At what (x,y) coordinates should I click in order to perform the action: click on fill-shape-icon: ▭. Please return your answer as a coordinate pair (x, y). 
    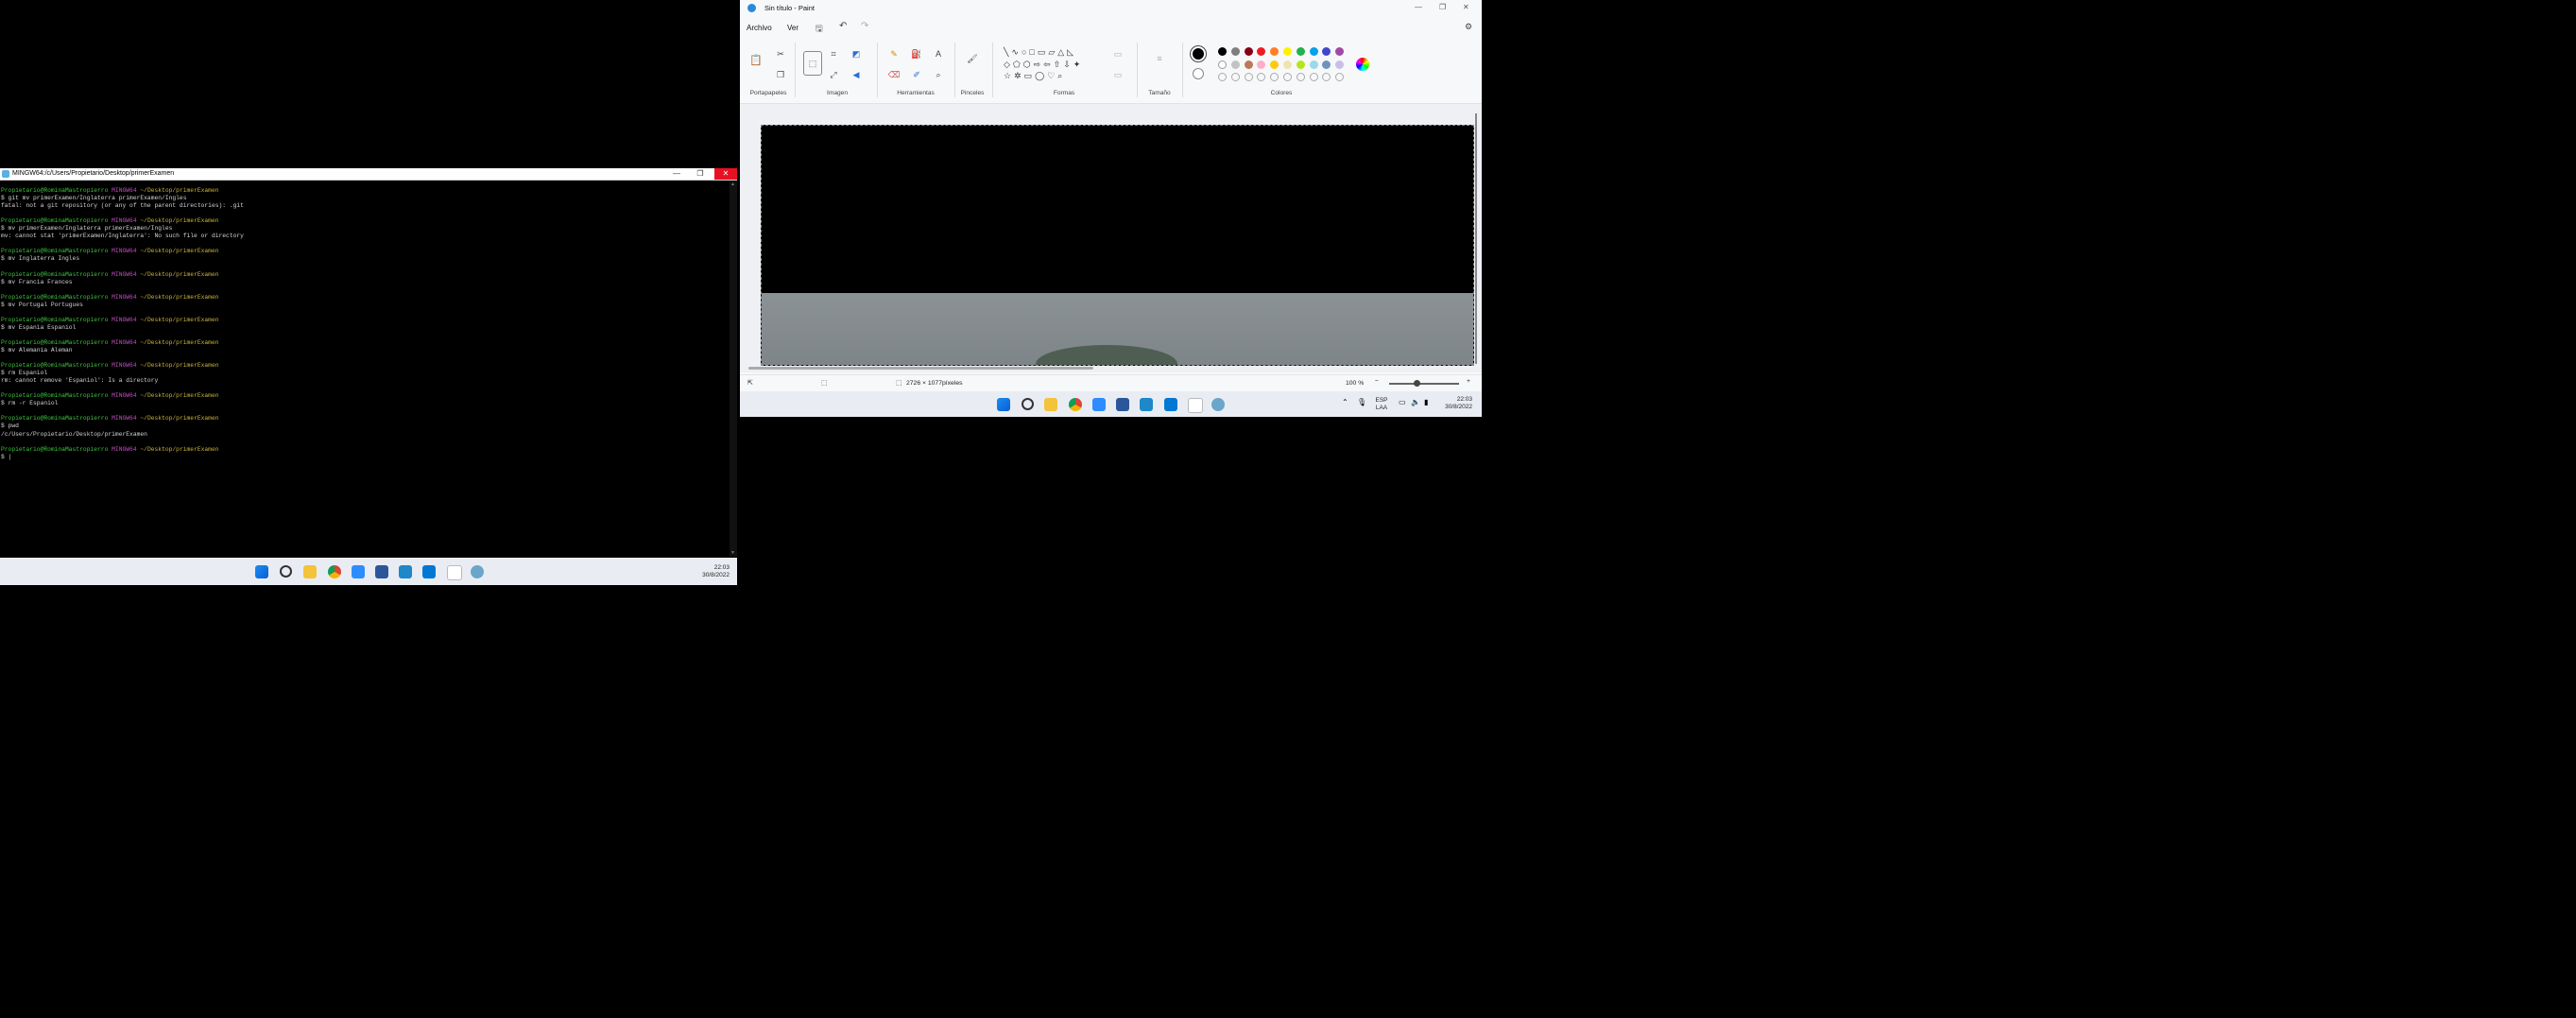
    Looking at the image, I should click on (1118, 74).